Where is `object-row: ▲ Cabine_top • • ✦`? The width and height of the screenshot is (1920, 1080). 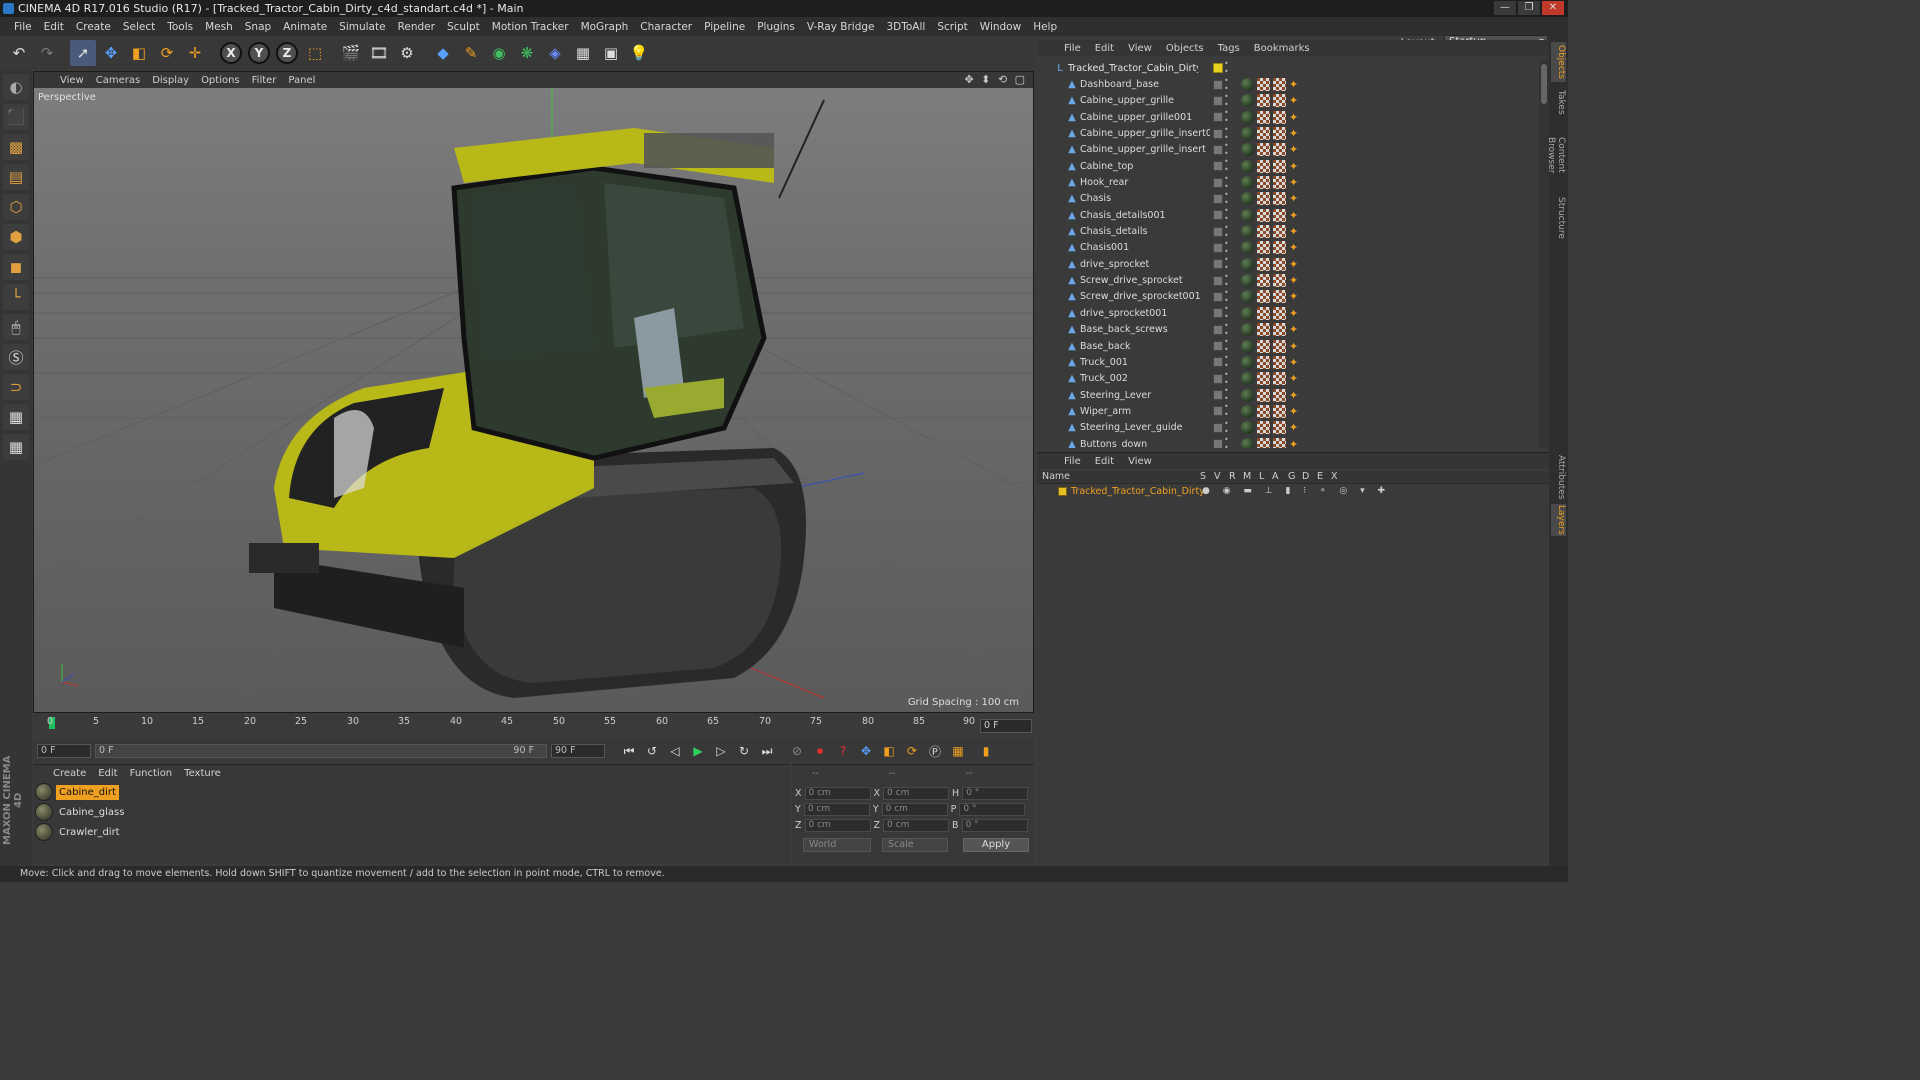
object-row: ▲ Cabine_top • • ✦ is located at coordinates (1287, 166).